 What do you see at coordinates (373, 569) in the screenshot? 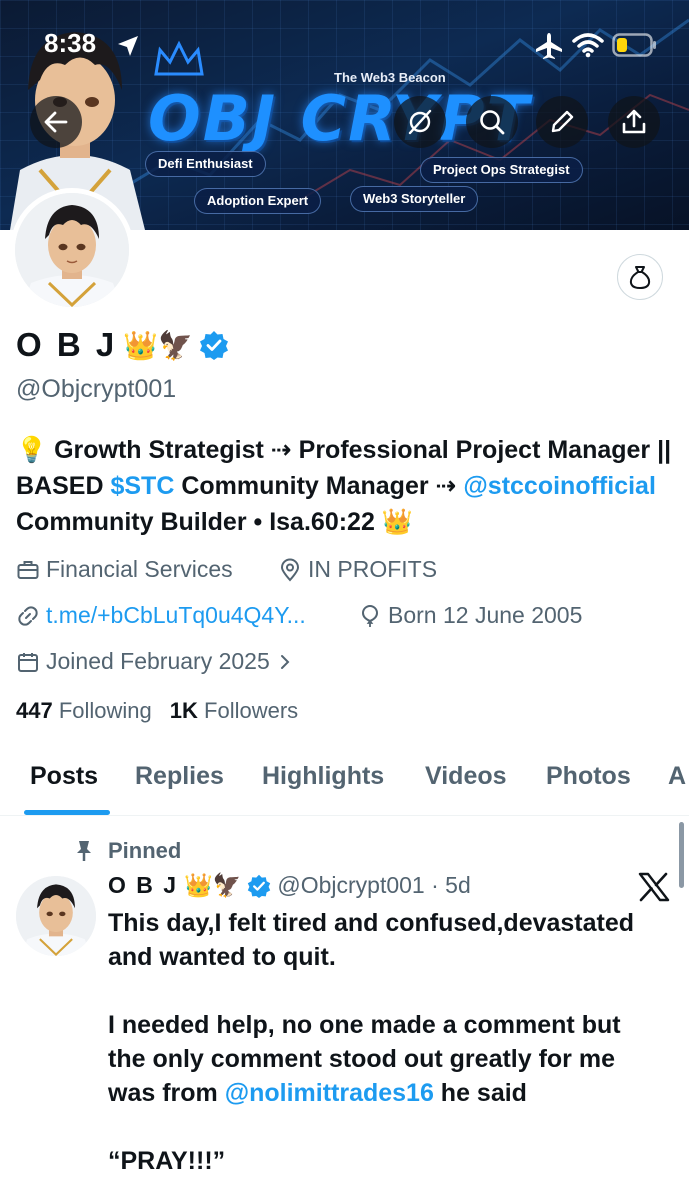
I see `location-text: IN PROFITS` at bounding box center [373, 569].